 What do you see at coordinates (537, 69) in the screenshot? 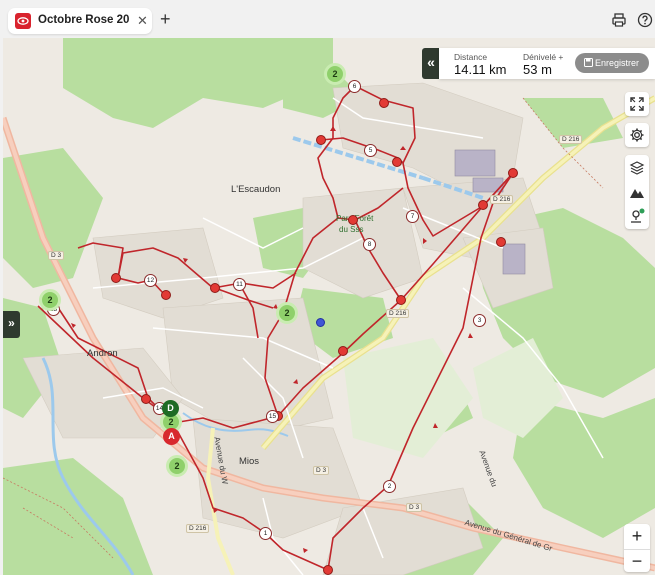
I see `elevation-value: 53 m` at bounding box center [537, 69].